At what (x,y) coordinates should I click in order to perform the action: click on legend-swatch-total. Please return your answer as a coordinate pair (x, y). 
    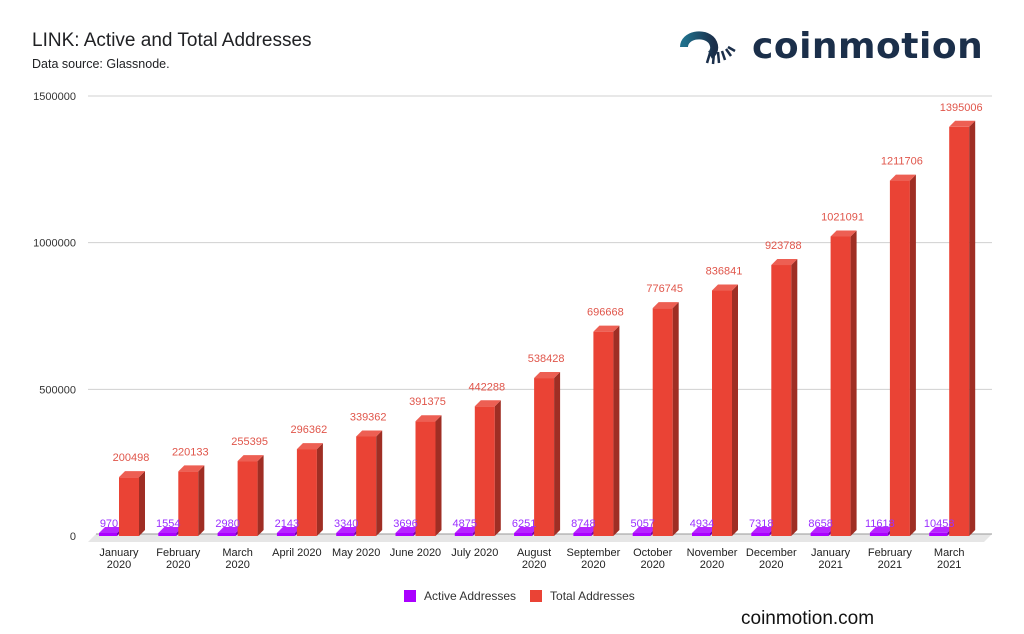
    Looking at the image, I should click on (536, 596).